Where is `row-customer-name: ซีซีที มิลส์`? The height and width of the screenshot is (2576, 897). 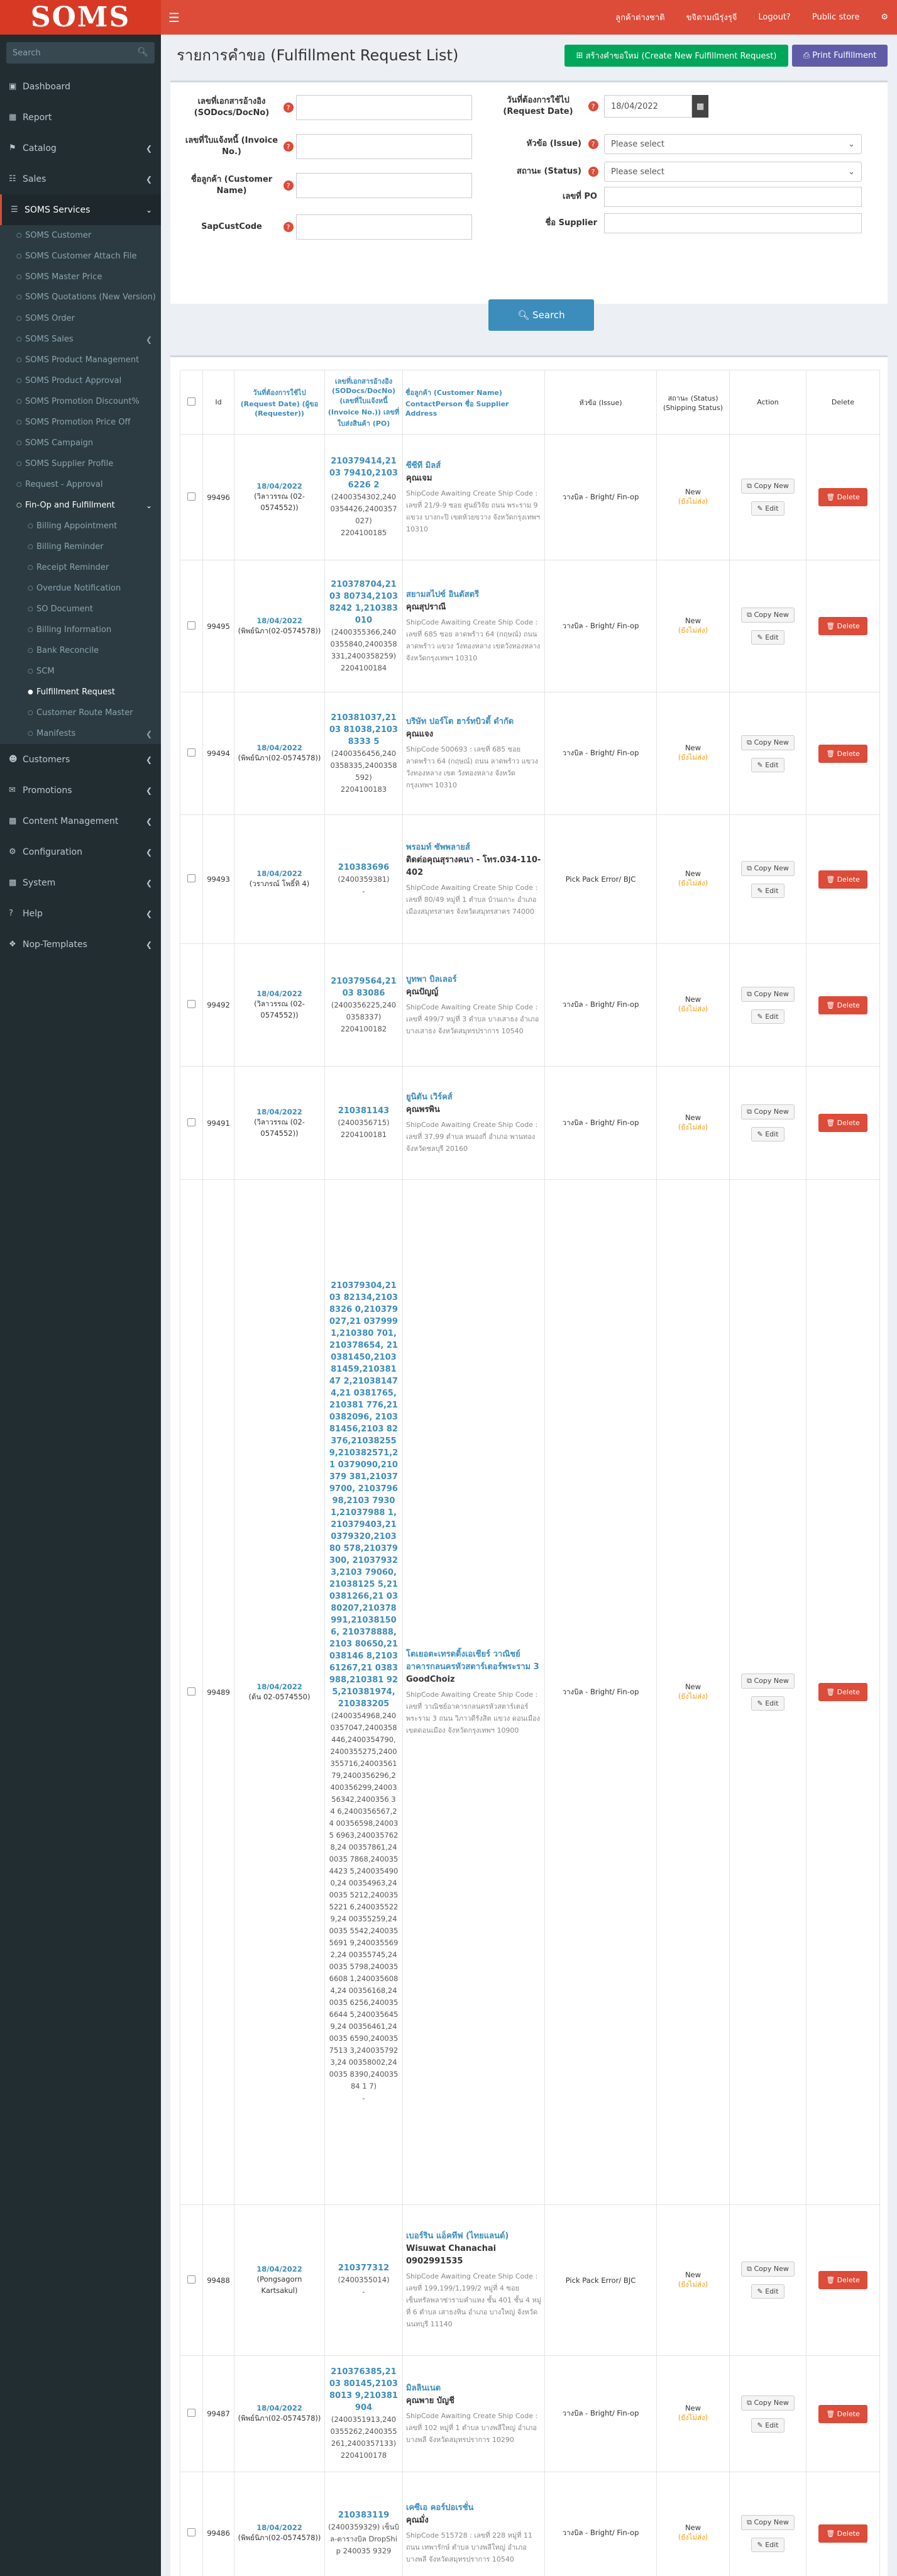 row-customer-name: ซีซีที มิลส์ is located at coordinates (474, 466).